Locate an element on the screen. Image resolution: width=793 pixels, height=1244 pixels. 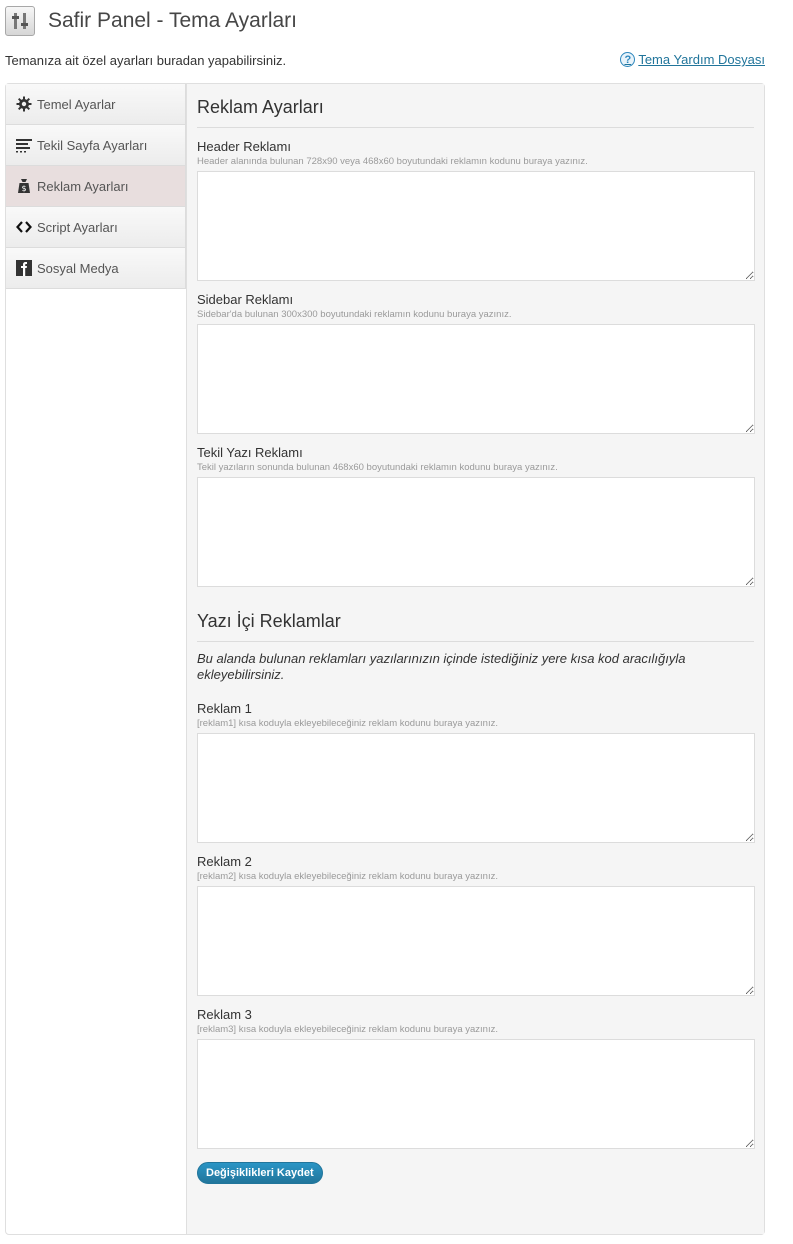
help-link-label: Tema Yardım Dosyası is located at coordinates (701, 59).